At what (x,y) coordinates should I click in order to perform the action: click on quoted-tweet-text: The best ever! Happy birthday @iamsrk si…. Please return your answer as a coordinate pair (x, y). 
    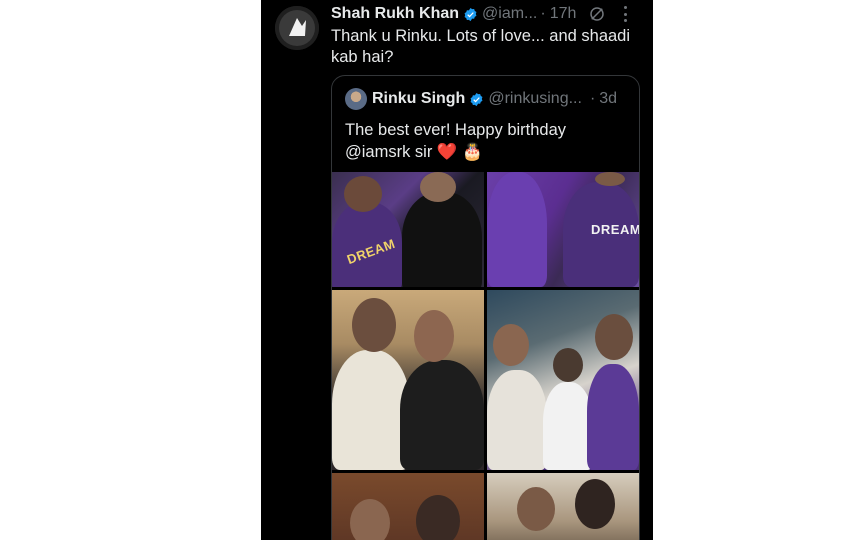
    Looking at the image, I should click on (485, 141).